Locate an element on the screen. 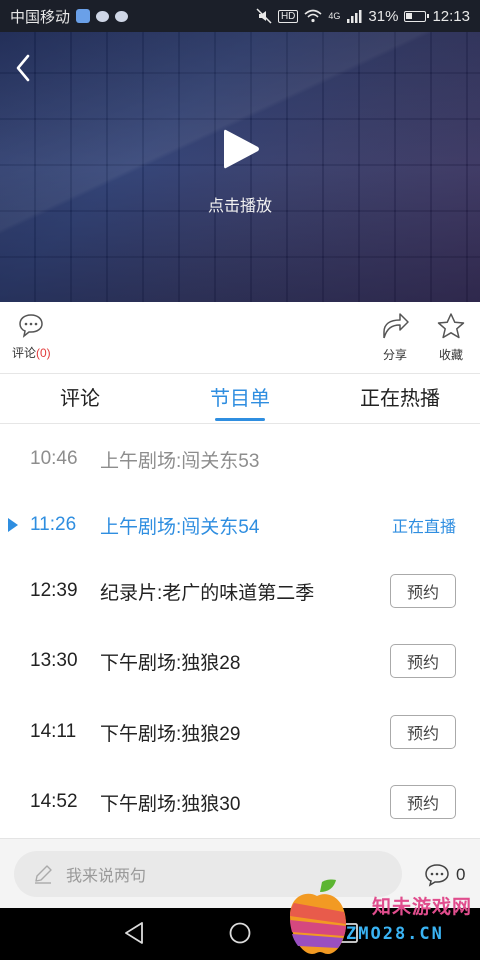  hd-badge: HD is located at coordinates (288, 16).